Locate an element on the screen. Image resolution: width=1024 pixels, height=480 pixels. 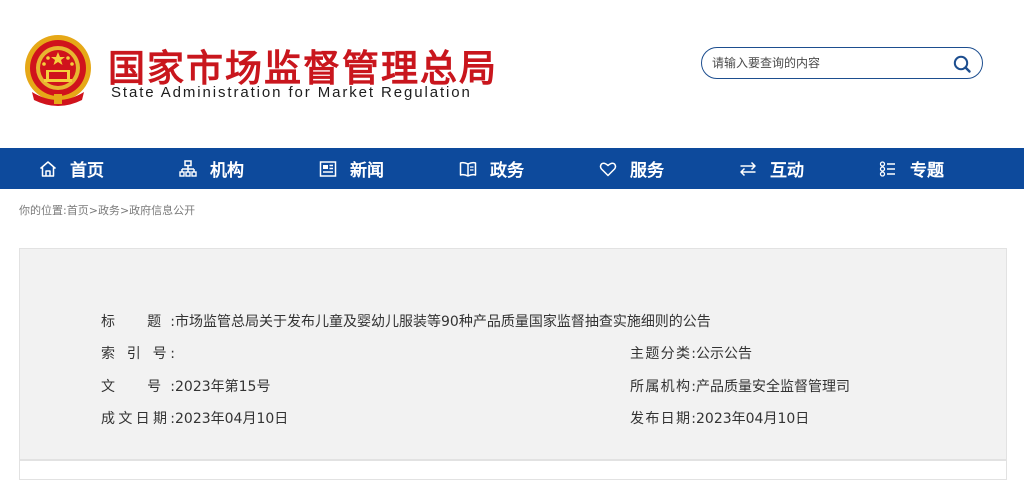
breadcrumb-prefix: 你的位置: is located at coordinates (43, 210).